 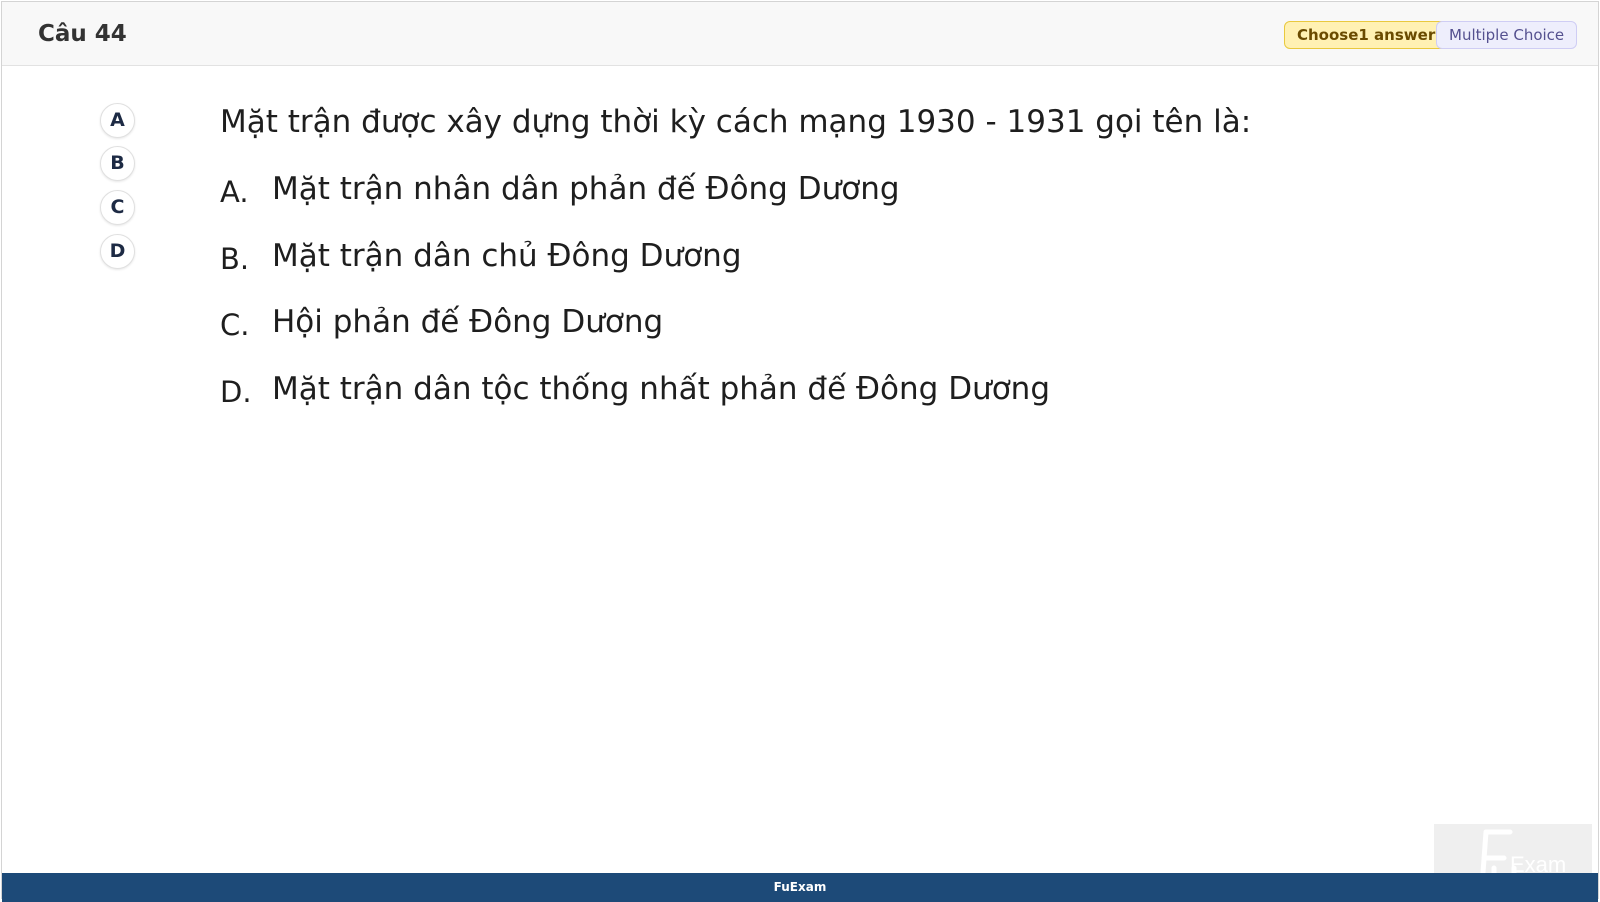 I want to click on choose-count-badge: Choose1 answer, so click(x=1366, y=35).